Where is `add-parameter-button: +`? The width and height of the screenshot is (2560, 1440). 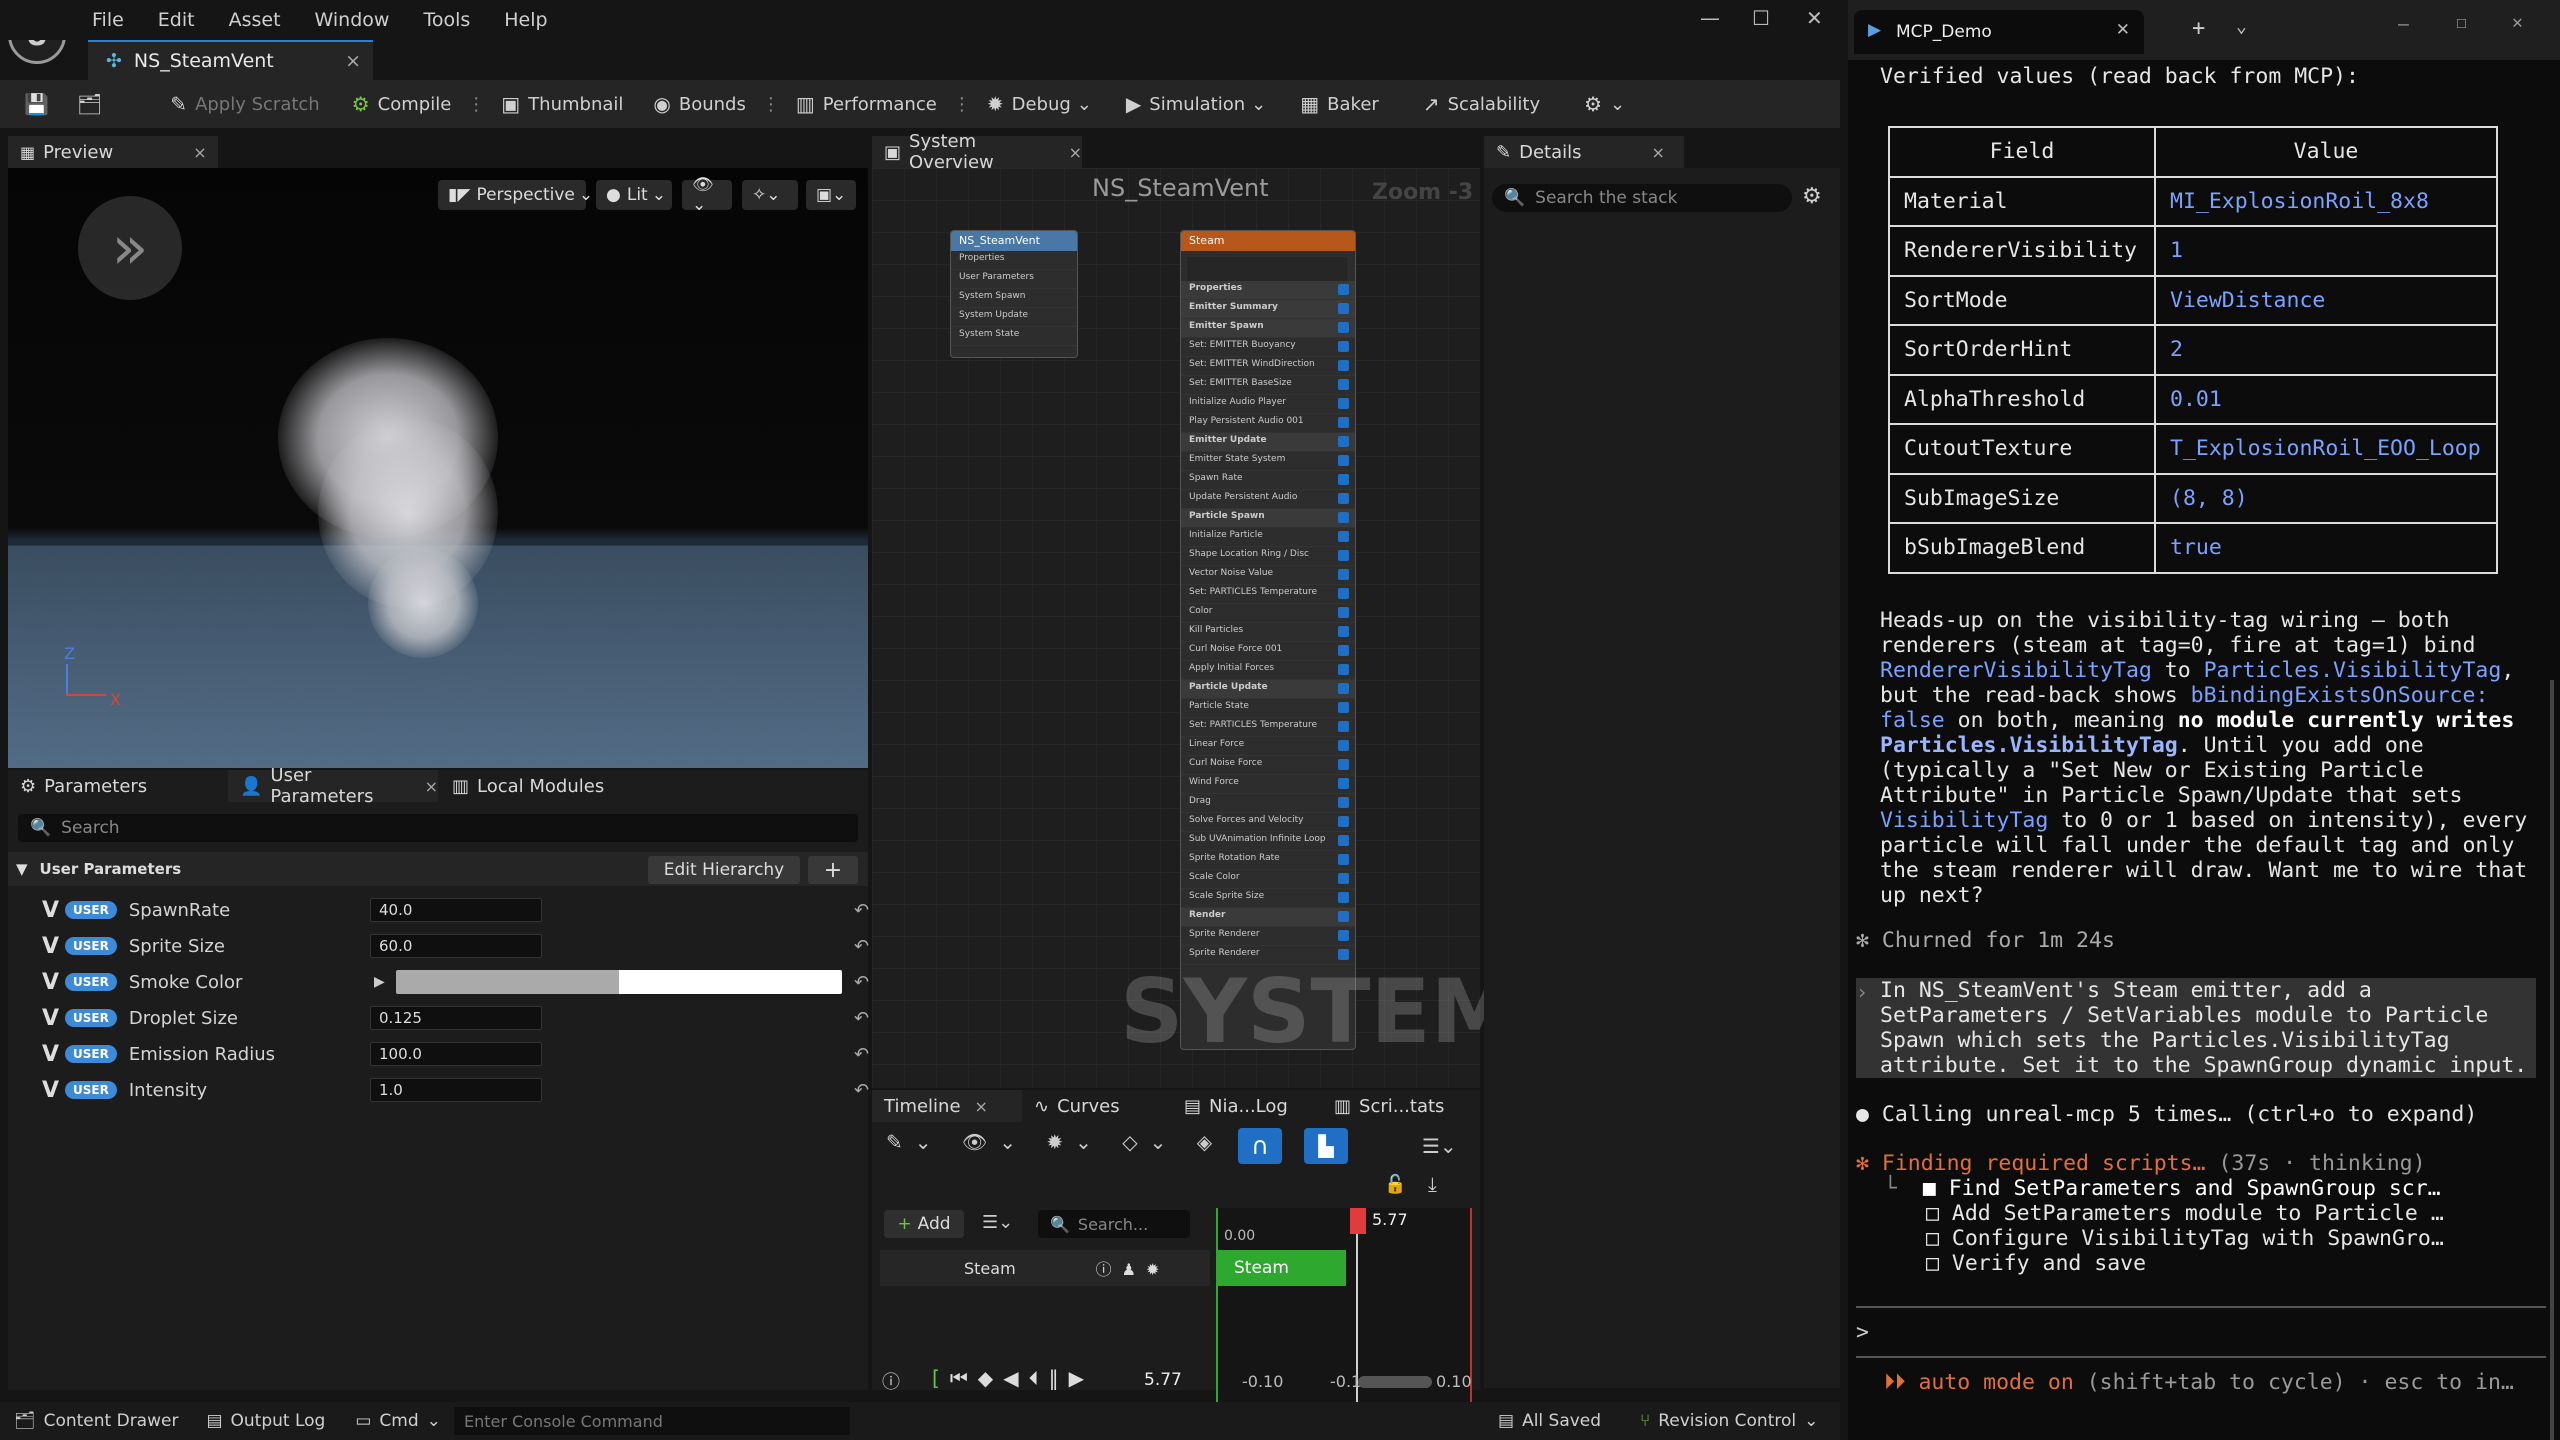
add-parameter-button: + is located at coordinates (833, 870).